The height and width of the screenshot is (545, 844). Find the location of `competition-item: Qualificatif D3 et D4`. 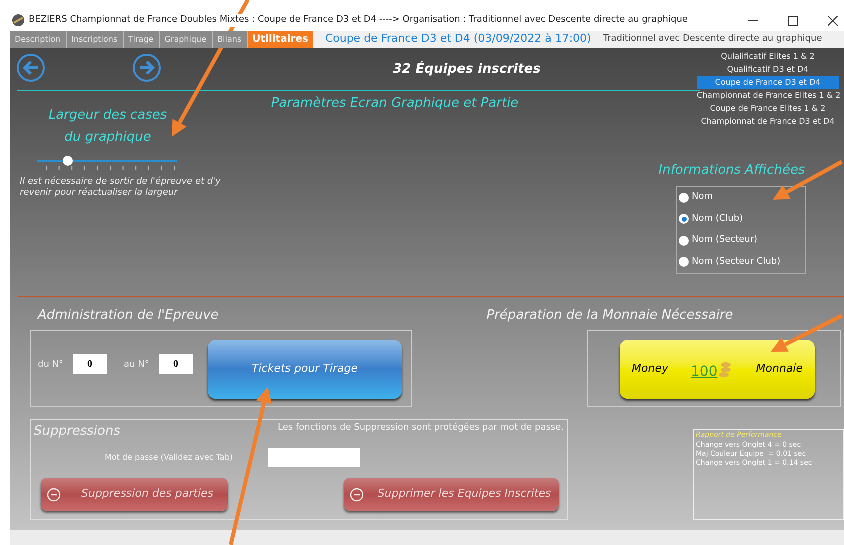

competition-item: Qualificatif D3 et D4 is located at coordinates (768, 69).